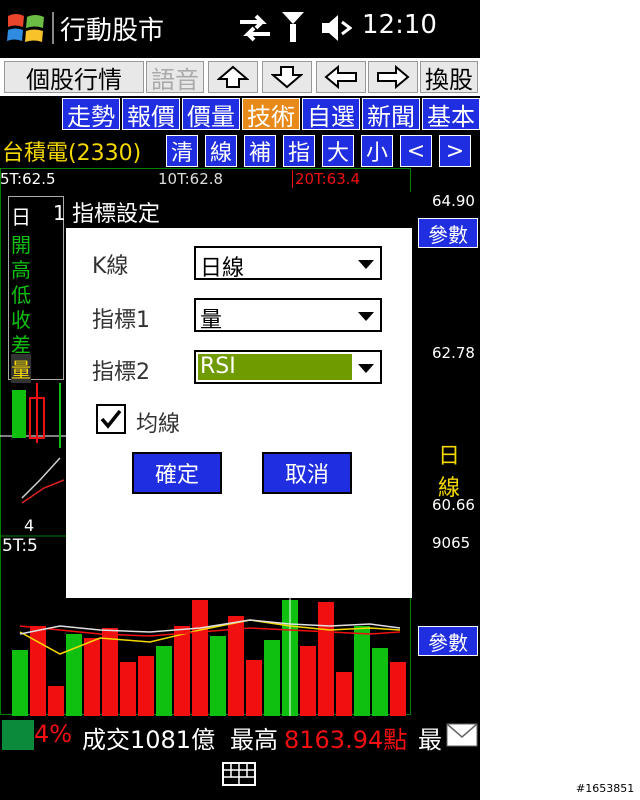 This screenshot has height=800, width=640. I want to click on data-sync-icon, so click(255, 28).